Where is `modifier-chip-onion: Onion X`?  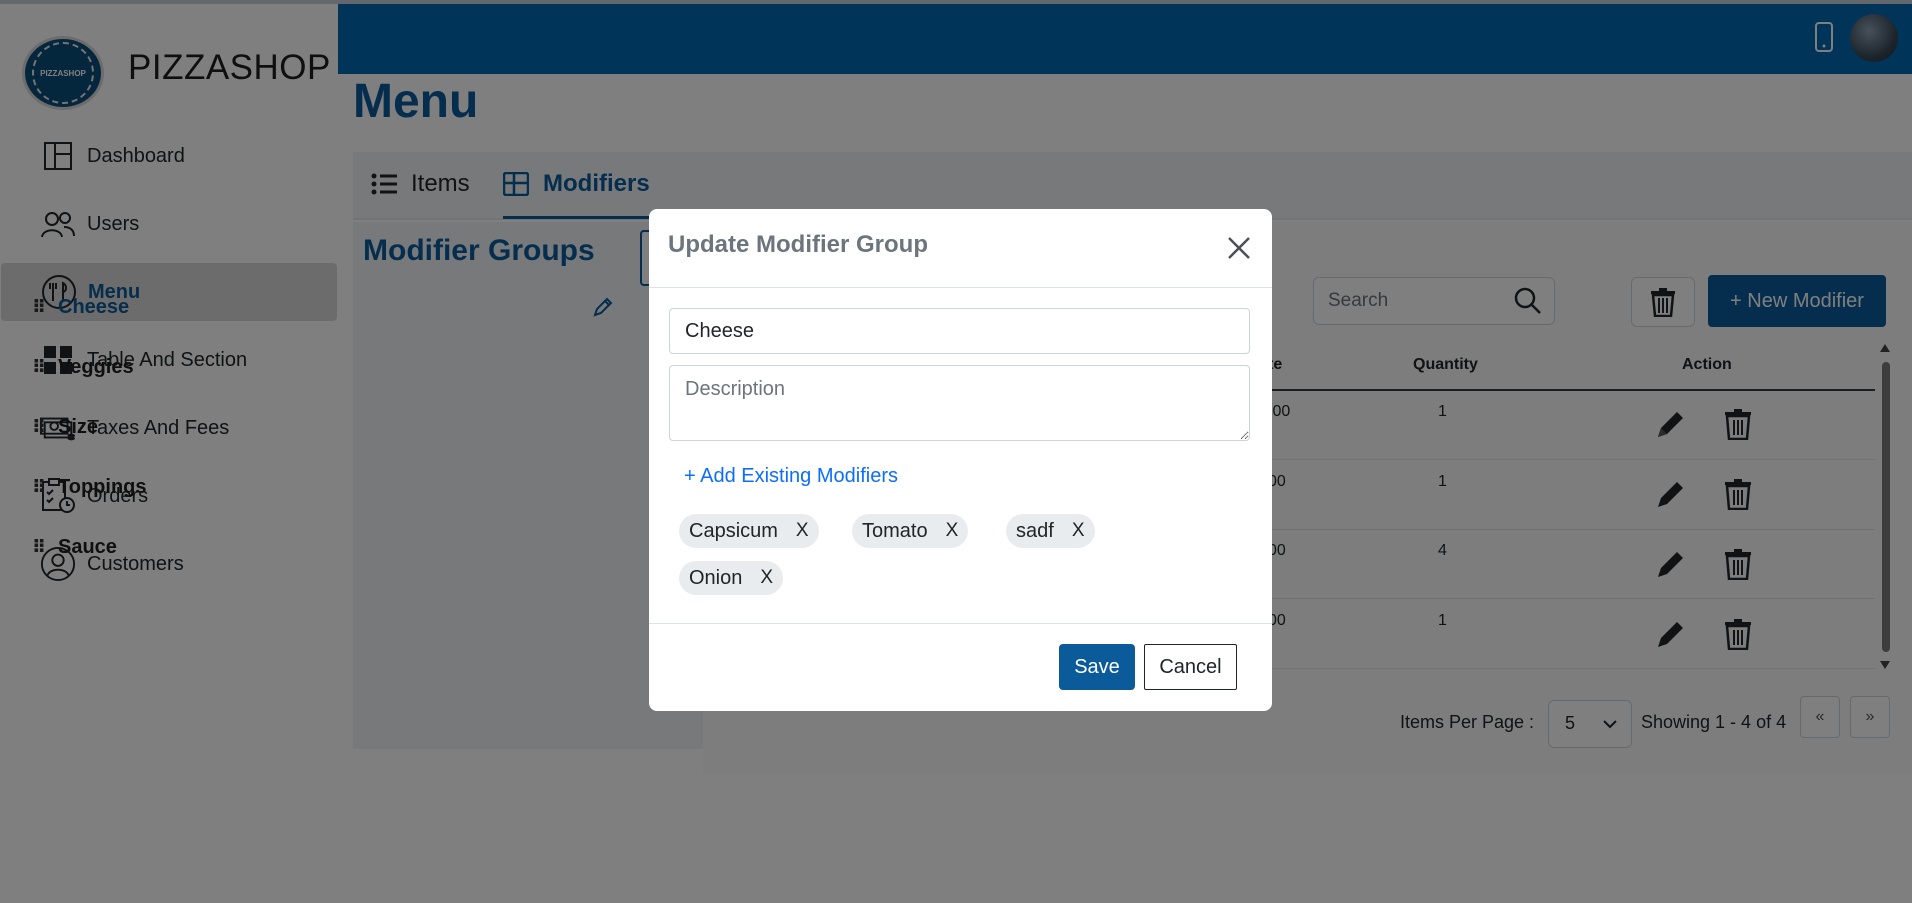 modifier-chip-onion: Onion X is located at coordinates (731, 578).